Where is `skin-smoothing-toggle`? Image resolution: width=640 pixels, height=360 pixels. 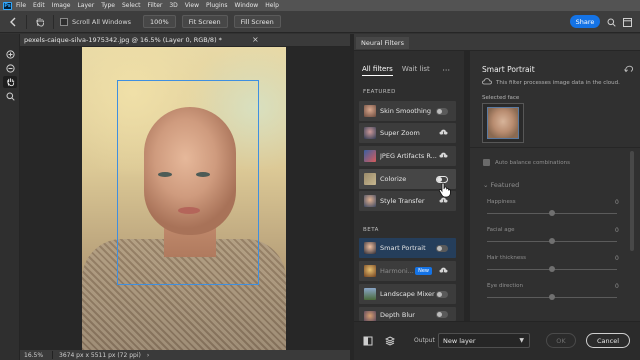 skin-smoothing-toggle is located at coordinates (442, 111).